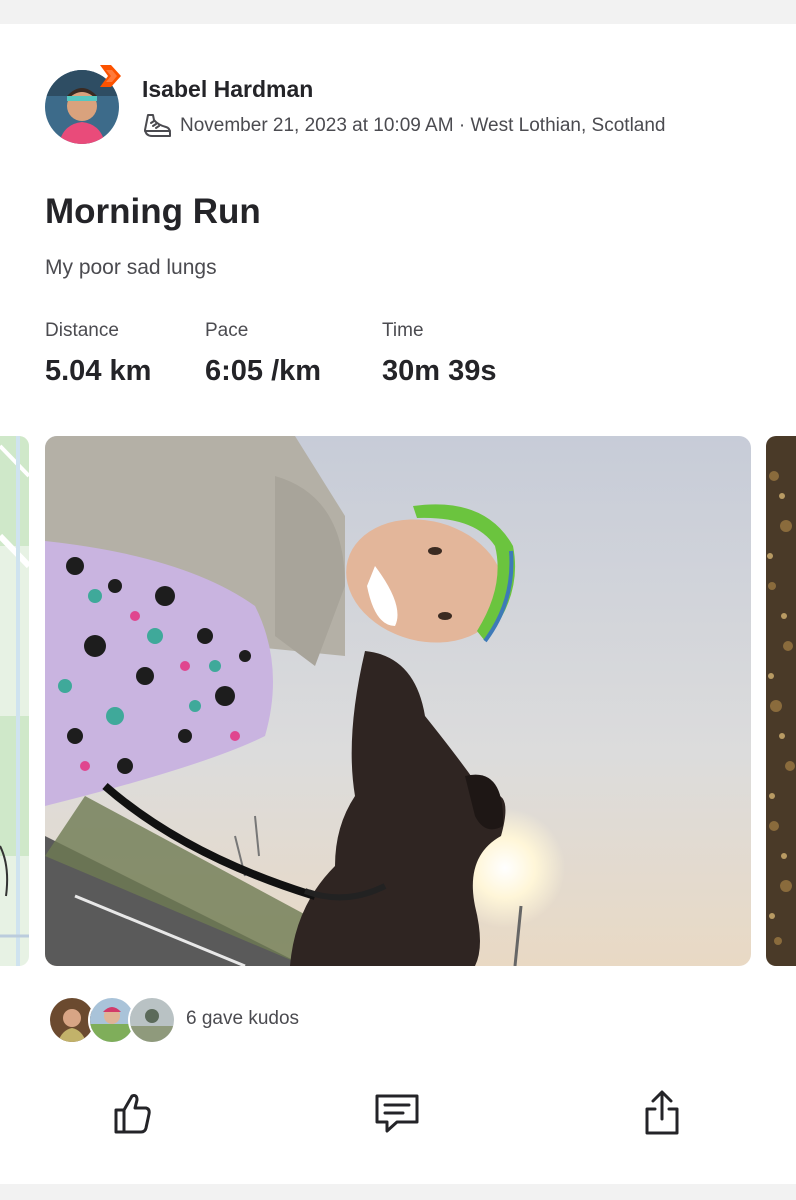  I want to click on map-thumbnail, so click(14, 701).